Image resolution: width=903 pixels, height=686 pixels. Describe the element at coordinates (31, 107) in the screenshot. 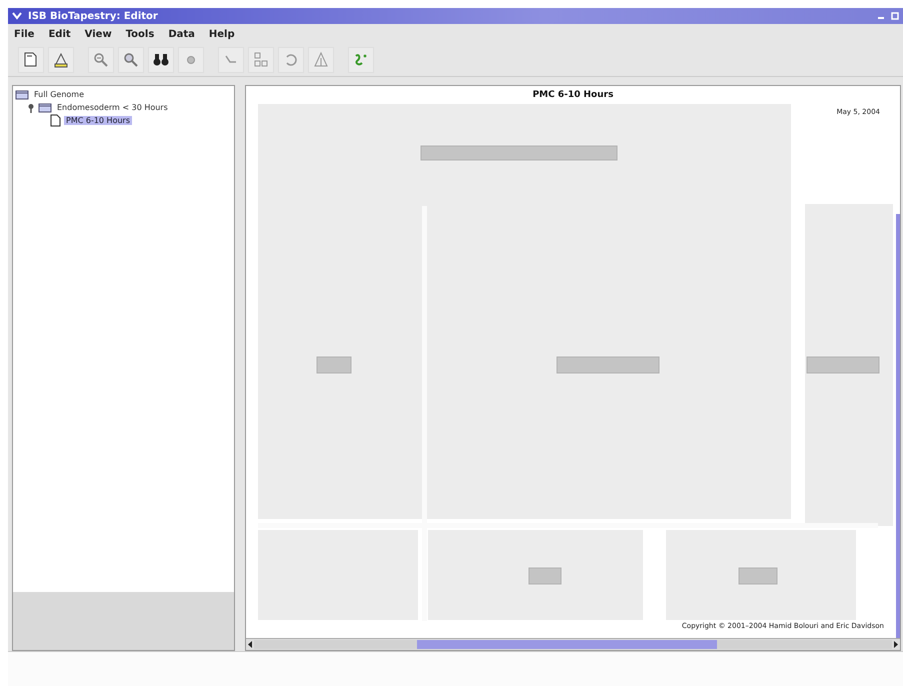

I see `expanded-handle-icon` at that location.